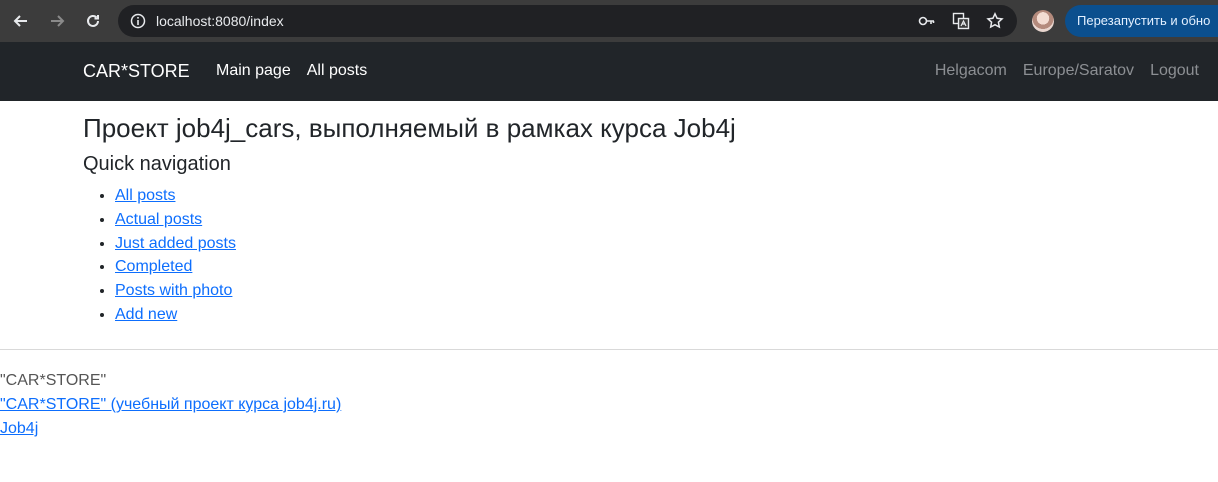  I want to click on footer-job4j-link: Job4j, so click(170, 429).